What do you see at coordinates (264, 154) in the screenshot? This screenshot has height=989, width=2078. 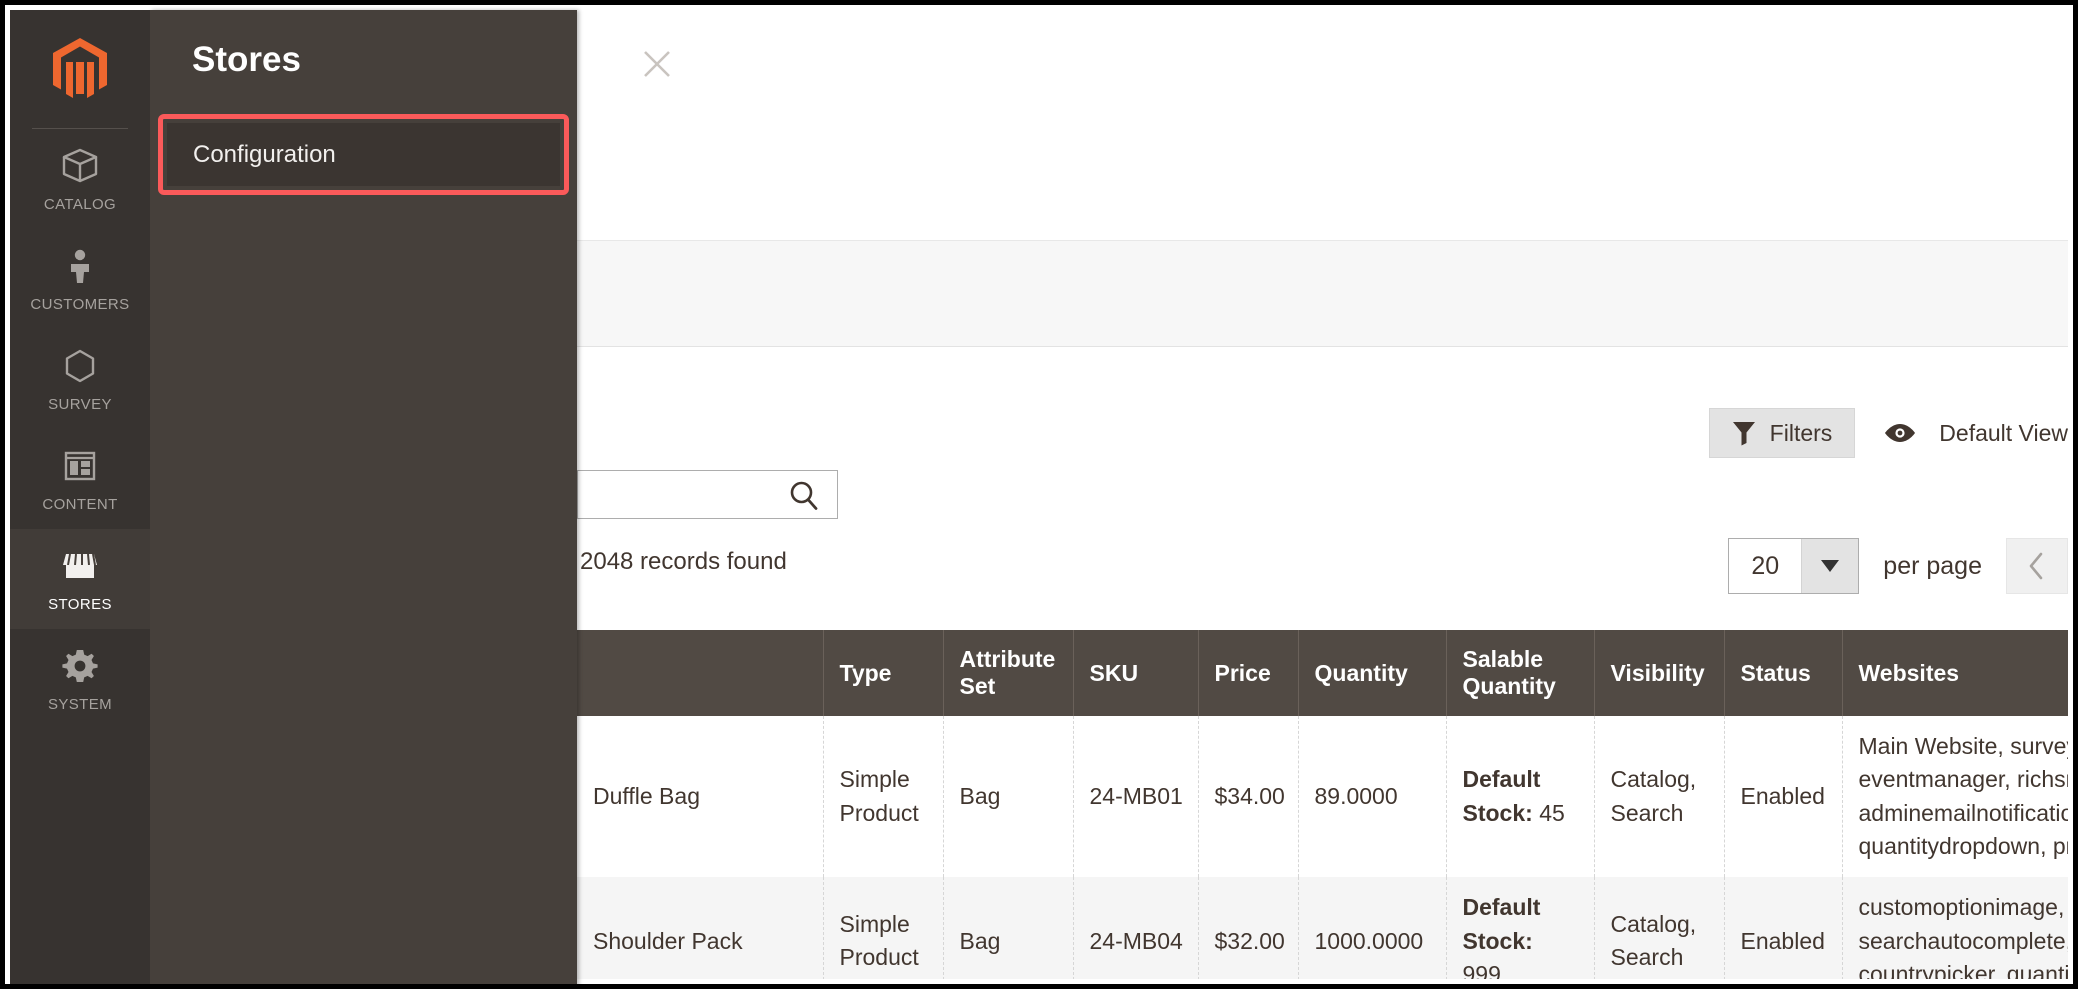 I see `flyout-item-label: Configuration` at bounding box center [264, 154].